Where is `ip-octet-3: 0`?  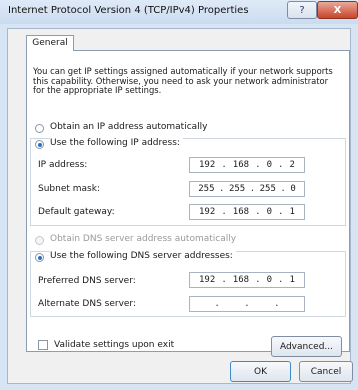
ip-octet-3: 0 is located at coordinates (269, 165).